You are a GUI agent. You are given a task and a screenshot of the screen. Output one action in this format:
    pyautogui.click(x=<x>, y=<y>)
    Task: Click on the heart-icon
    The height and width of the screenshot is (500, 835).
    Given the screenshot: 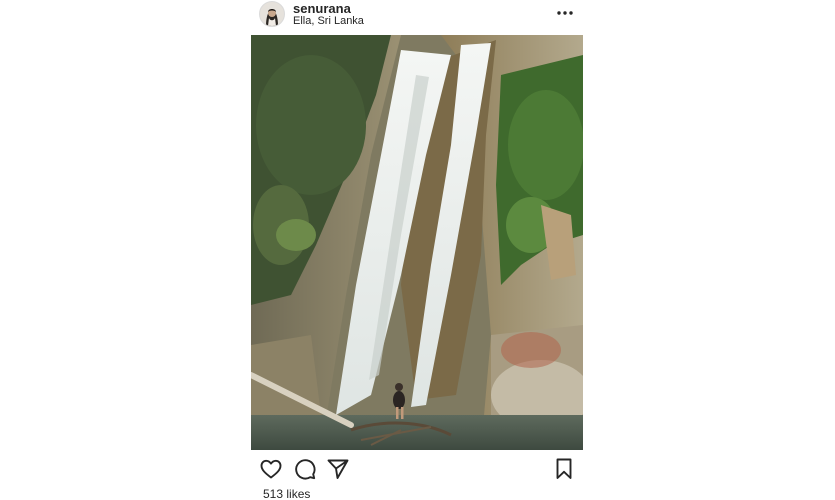 What is the action you would take?
    pyautogui.click(x=271, y=469)
    